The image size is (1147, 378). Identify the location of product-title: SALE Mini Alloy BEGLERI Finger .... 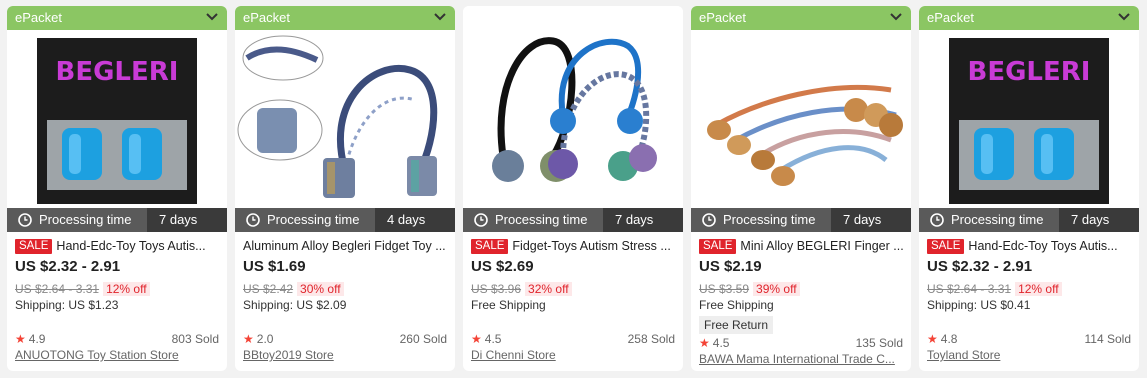
(802, 246).